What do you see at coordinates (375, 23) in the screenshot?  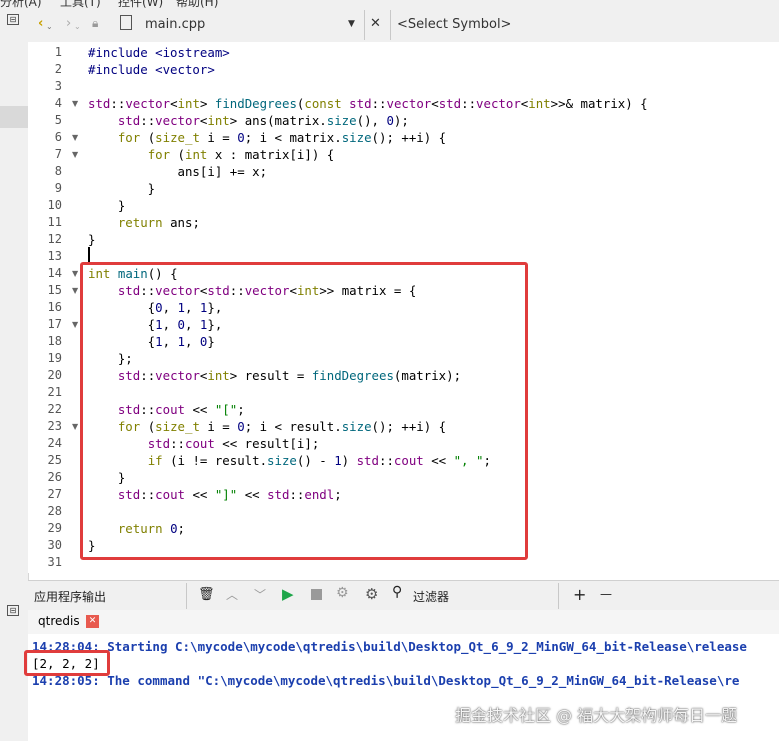 I see `close-file-button: ✕` at bounding box center [375, 23].